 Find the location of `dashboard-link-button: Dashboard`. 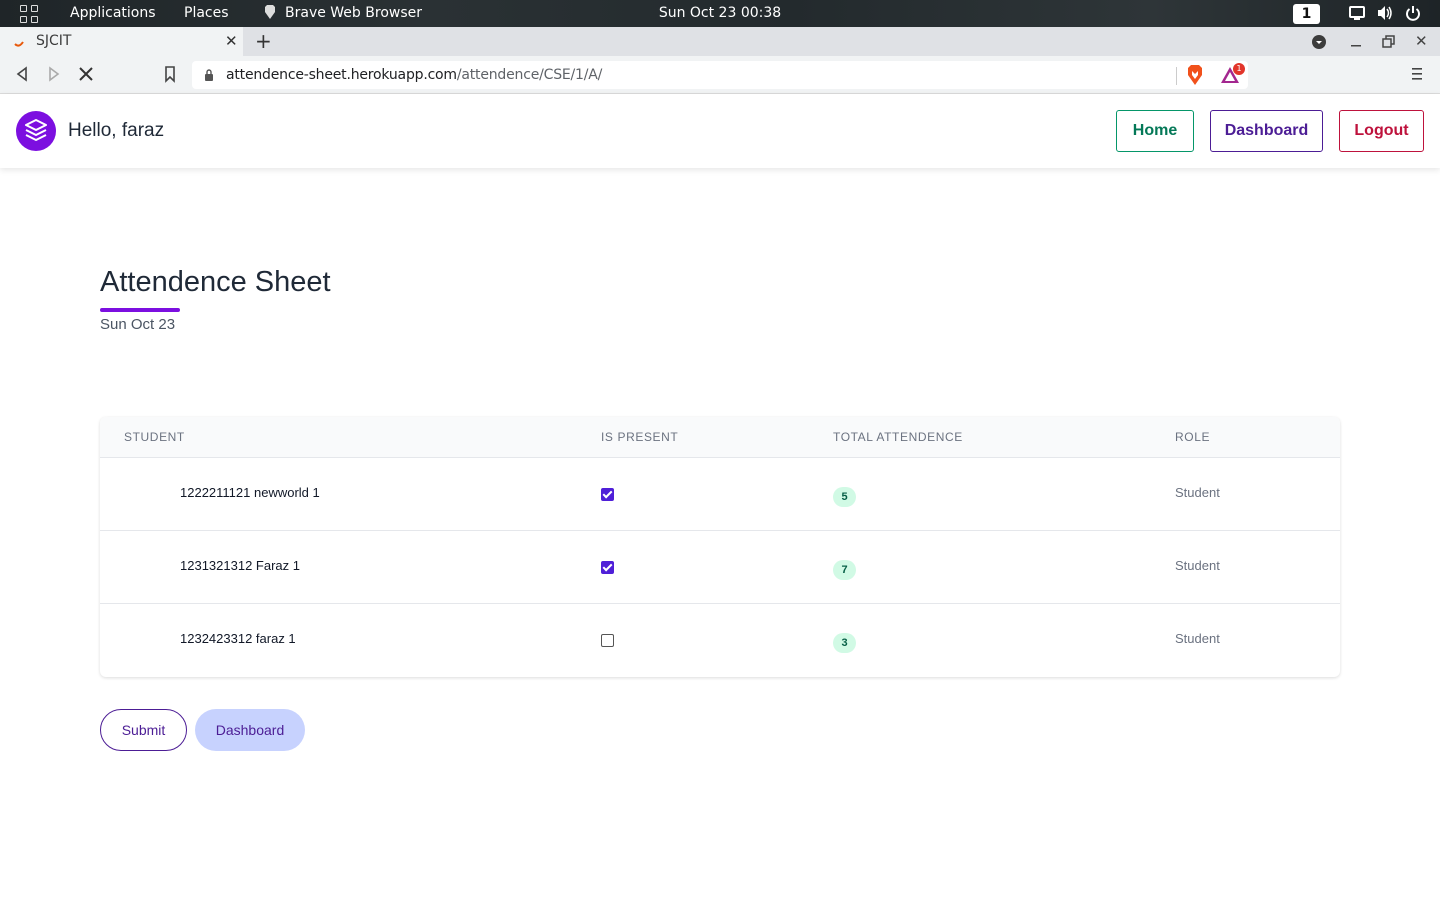

dashboard-link-button: Dashboard is located at coordinates (250, 730).